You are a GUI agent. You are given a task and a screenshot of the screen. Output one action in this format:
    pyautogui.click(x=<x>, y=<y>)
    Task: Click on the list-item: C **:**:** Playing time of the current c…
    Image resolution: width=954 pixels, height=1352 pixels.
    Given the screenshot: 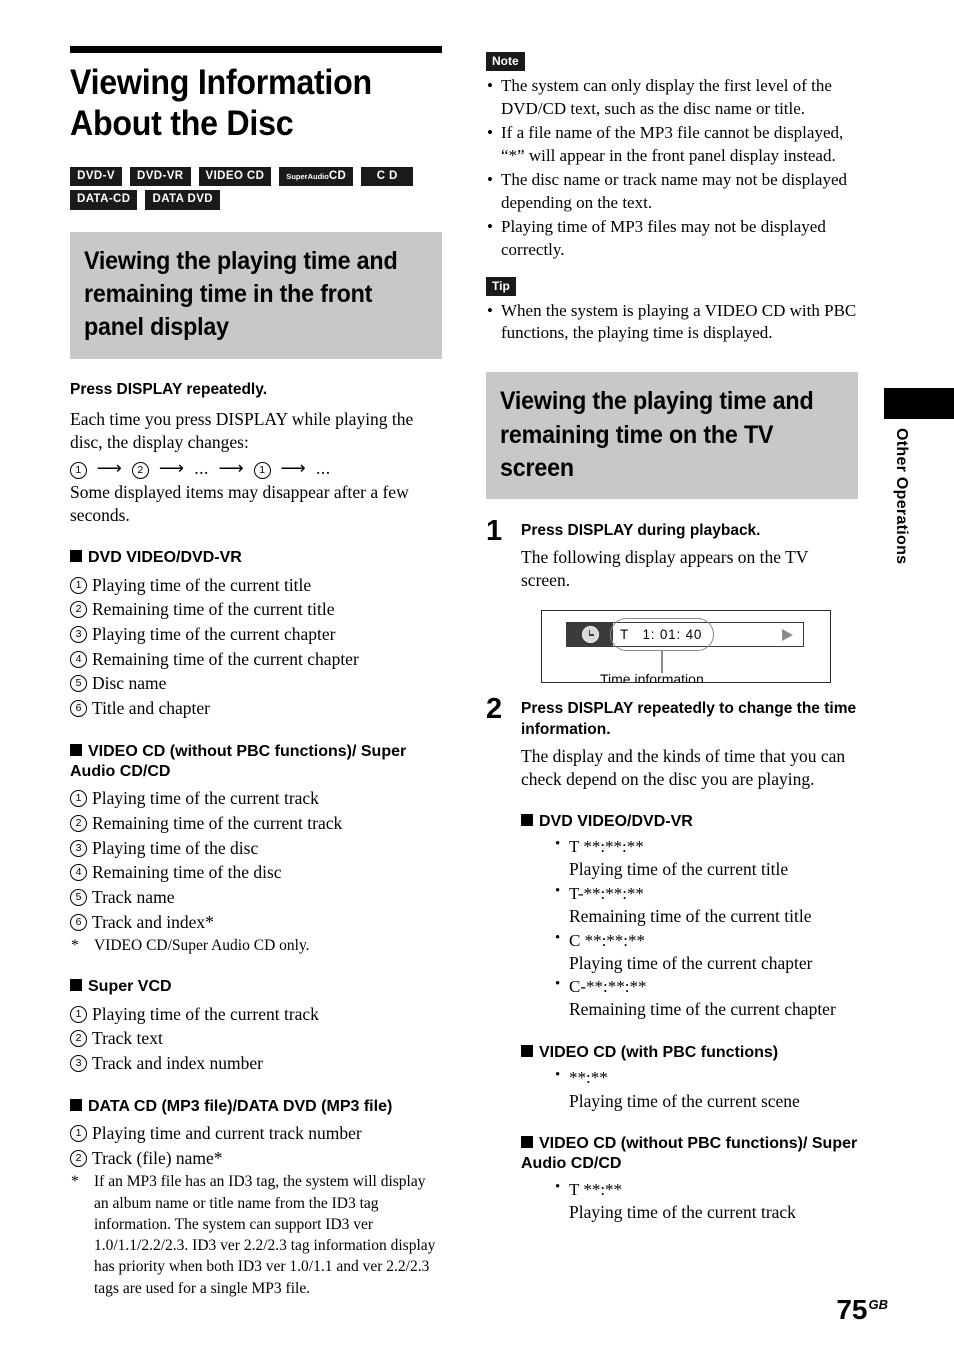 What is the action you would take?
    pyautogui.click(x=706, y=952)
    